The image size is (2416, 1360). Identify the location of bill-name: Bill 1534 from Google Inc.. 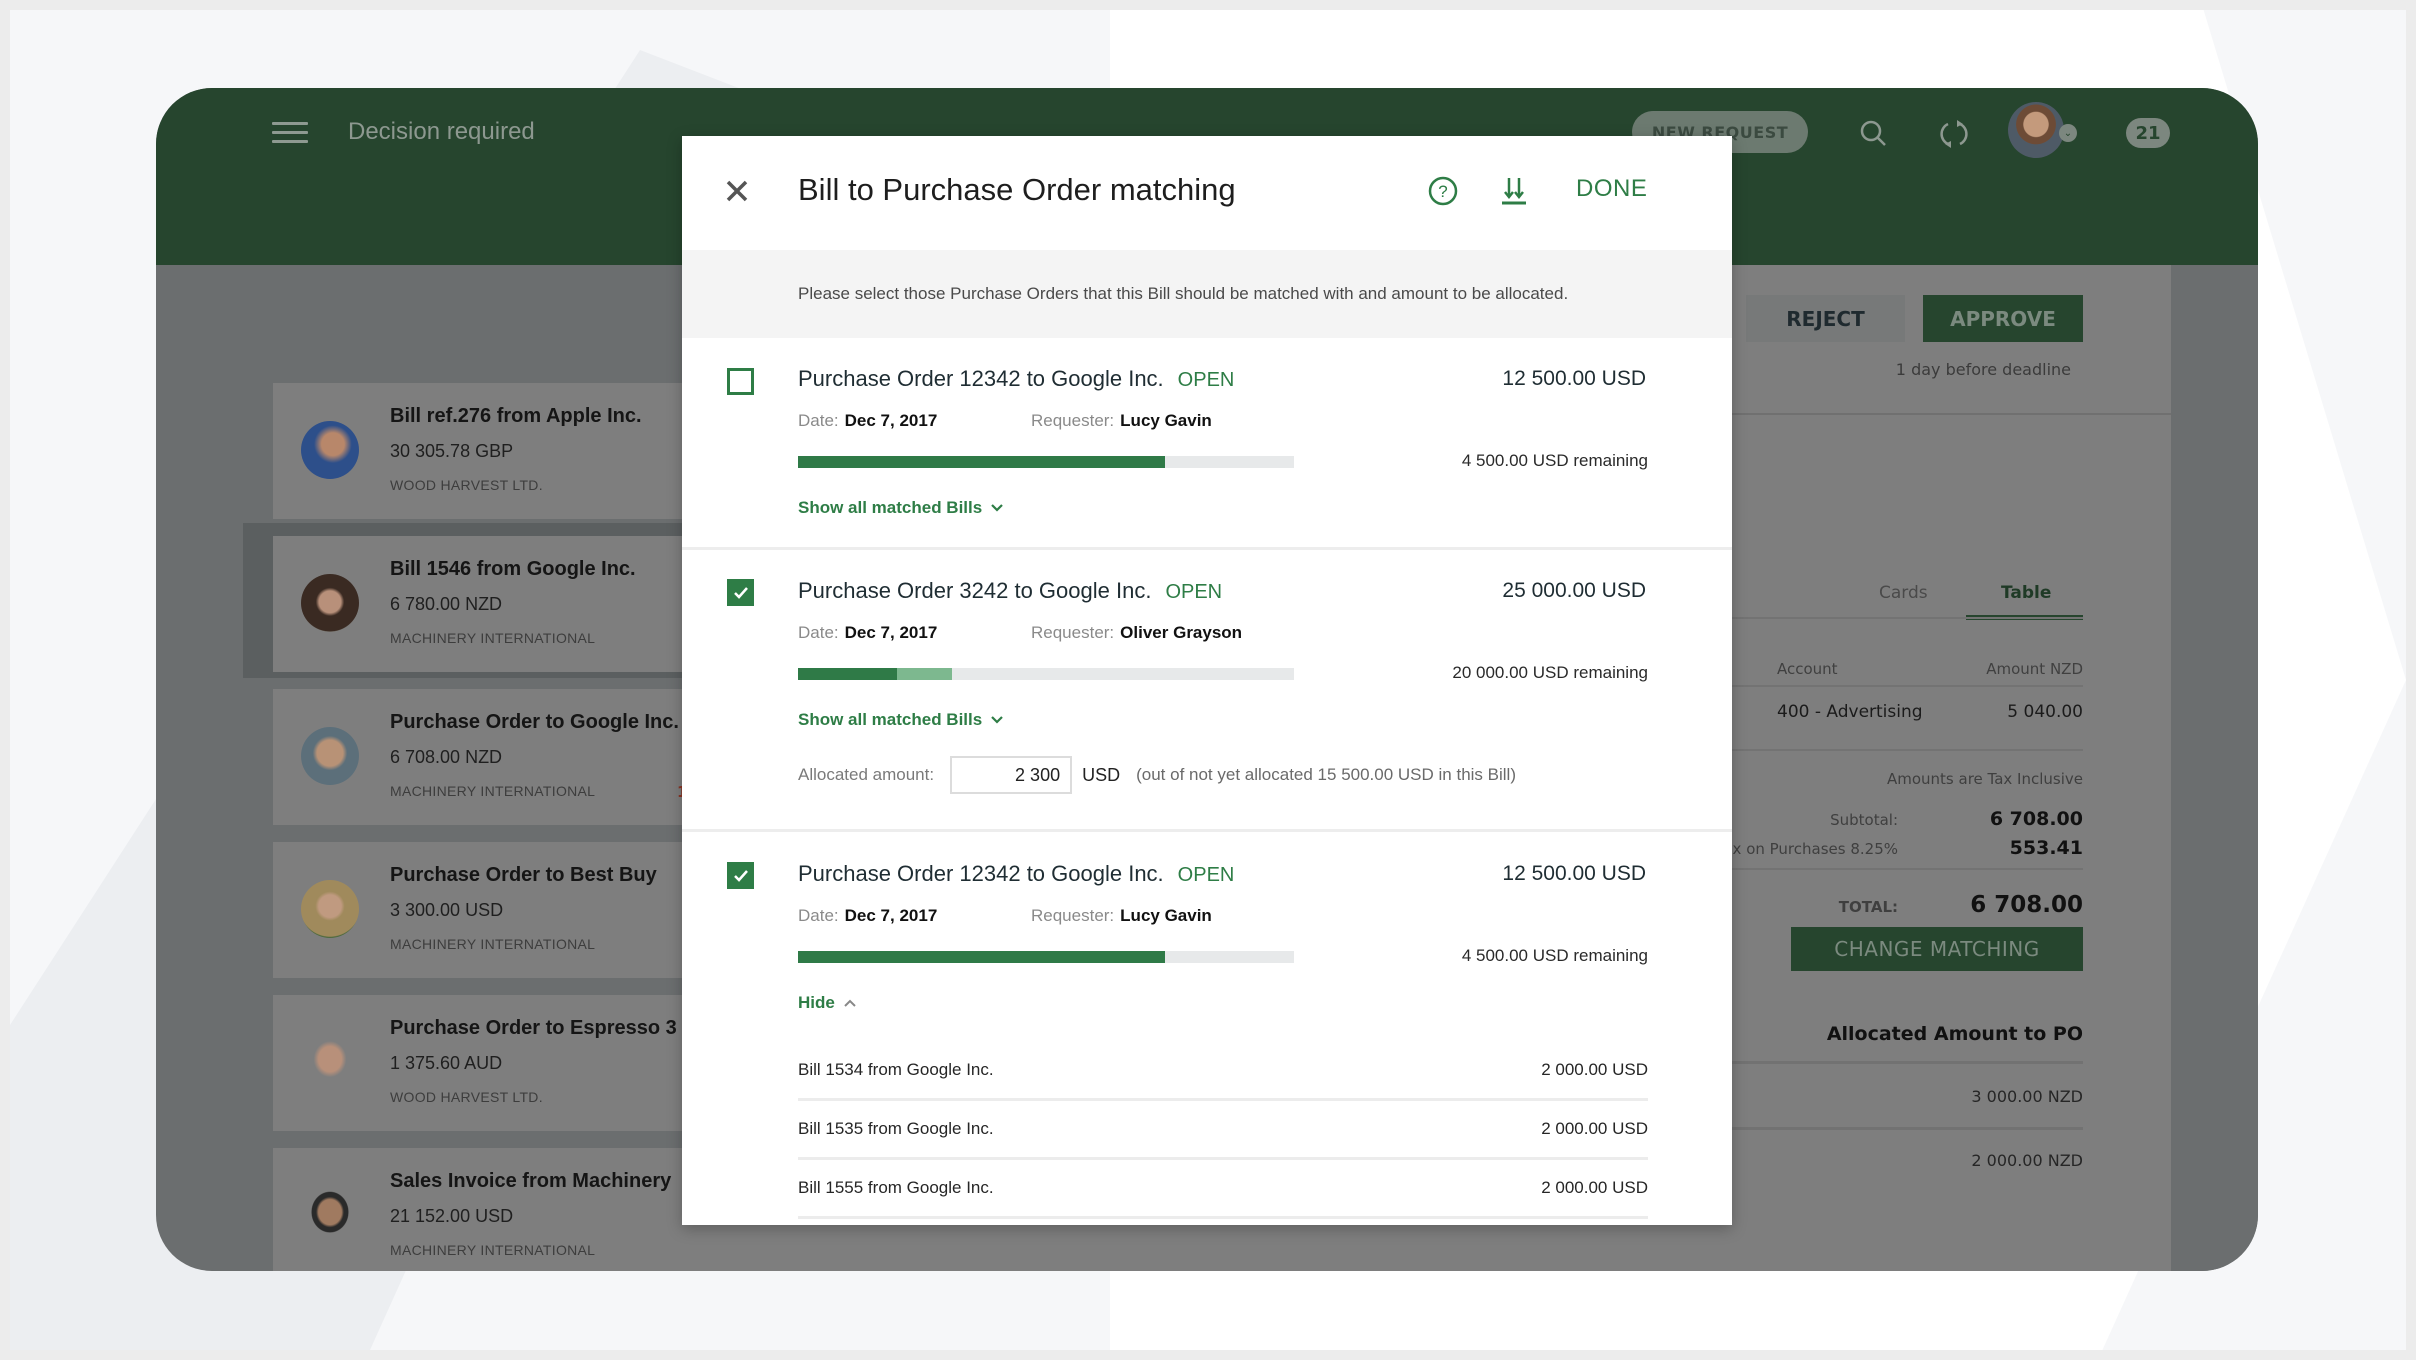
(896, 1069).